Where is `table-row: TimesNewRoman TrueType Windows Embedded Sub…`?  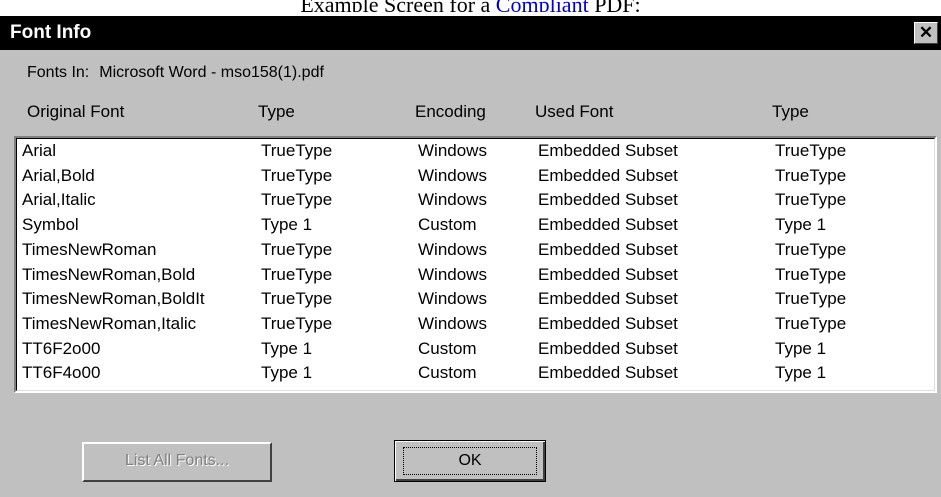
table-row: TimesNewRoman TrueType Windows Embedded Sub… is located at coordinates (467, 250).